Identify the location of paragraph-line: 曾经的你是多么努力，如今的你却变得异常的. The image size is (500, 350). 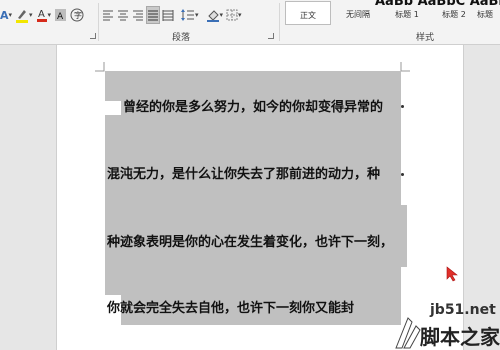
(253, 107).